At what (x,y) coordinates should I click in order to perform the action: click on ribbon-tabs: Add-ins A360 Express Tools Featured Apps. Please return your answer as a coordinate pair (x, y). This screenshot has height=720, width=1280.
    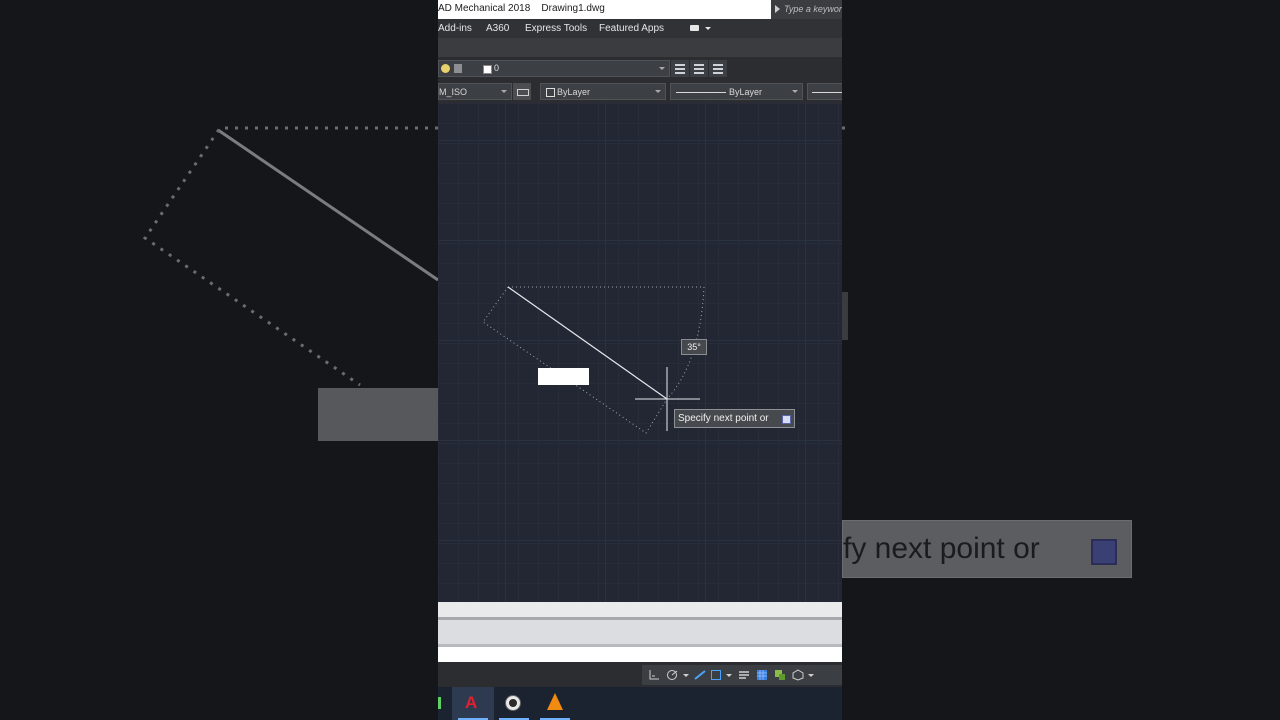
    Looking at the image, I should click on (640, 28).